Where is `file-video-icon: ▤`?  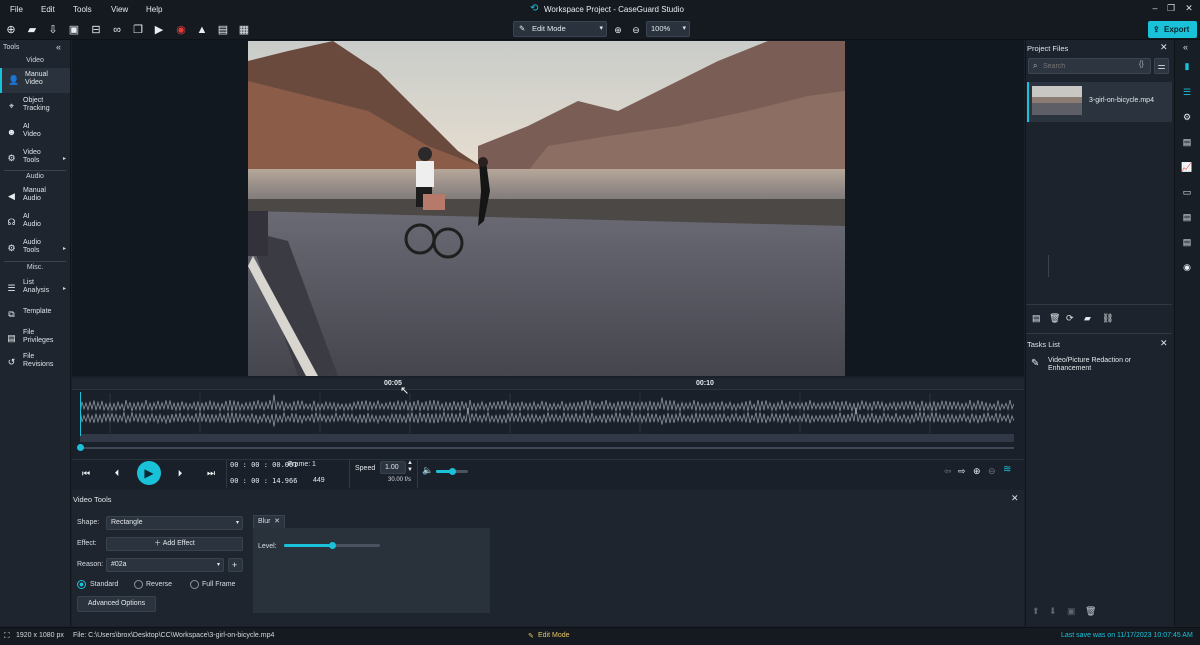
file-video-icon: ▤ is located at coordinates (1187, 217).